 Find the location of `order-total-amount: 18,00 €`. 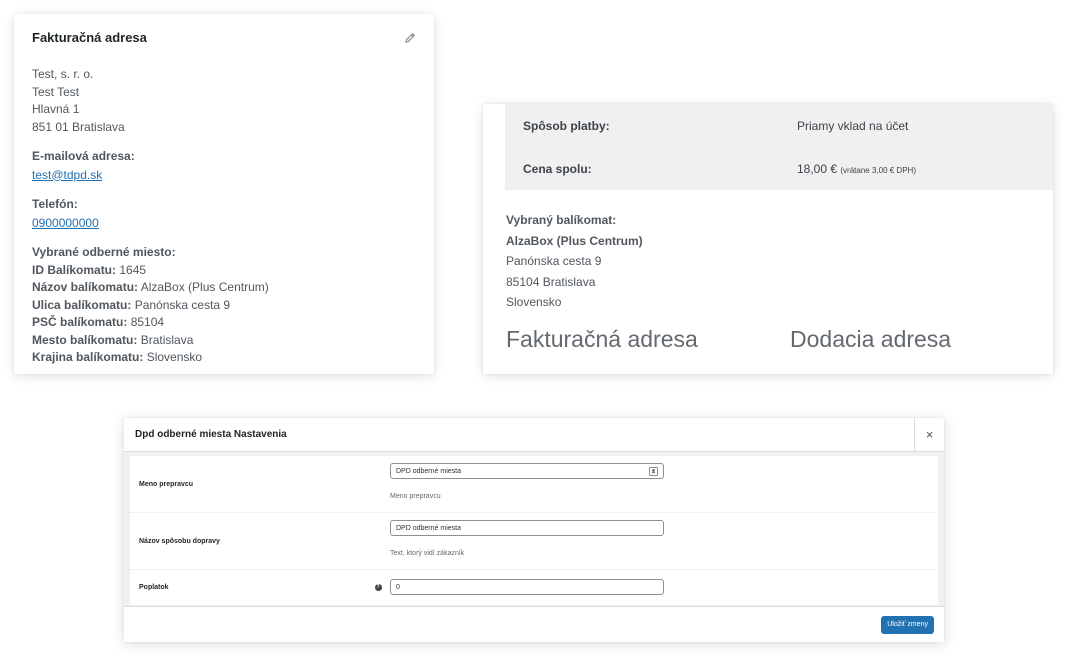

order-total-amount: 18,00 € is located at coordinates (817, 168).